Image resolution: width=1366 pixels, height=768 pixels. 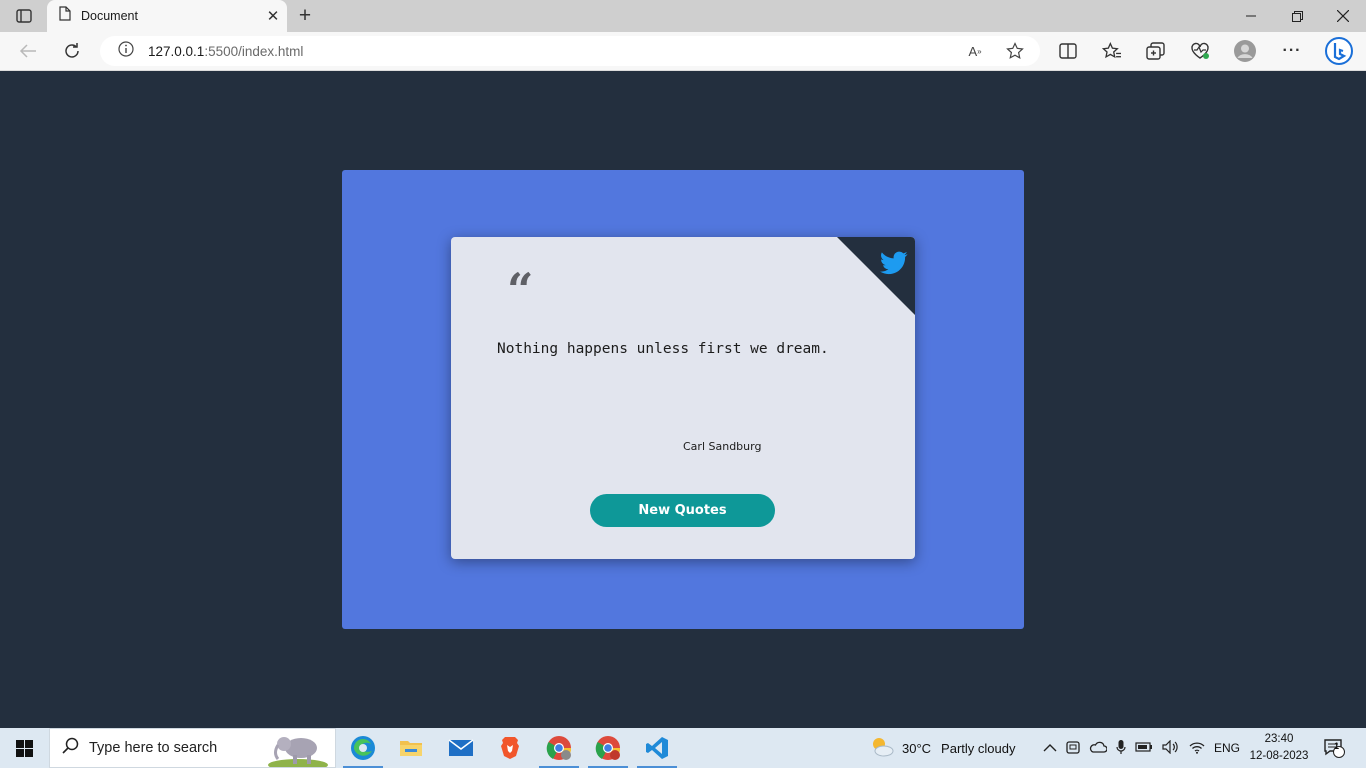 I want to click on notification-center-icon: 1, so click(x=1334, y=748).